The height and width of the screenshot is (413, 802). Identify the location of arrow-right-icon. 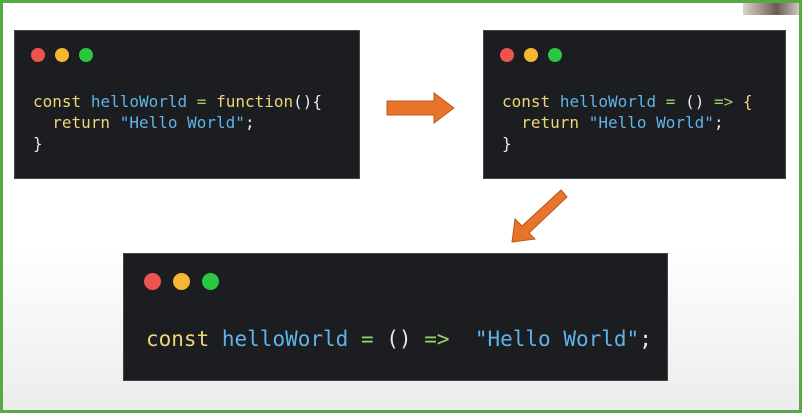
(420, 108).